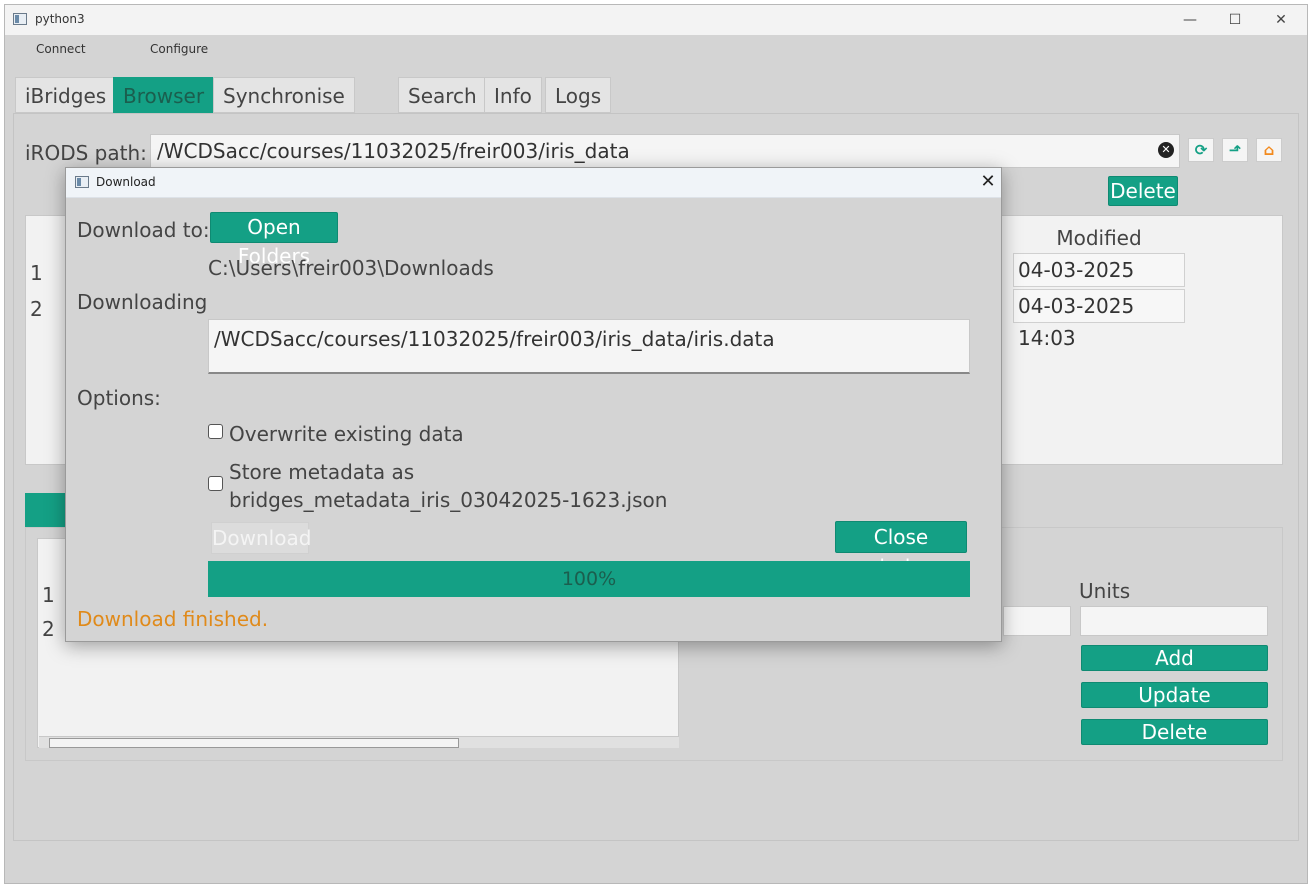  I want to click on delete-item-button: Delete, so click(1143, 191).